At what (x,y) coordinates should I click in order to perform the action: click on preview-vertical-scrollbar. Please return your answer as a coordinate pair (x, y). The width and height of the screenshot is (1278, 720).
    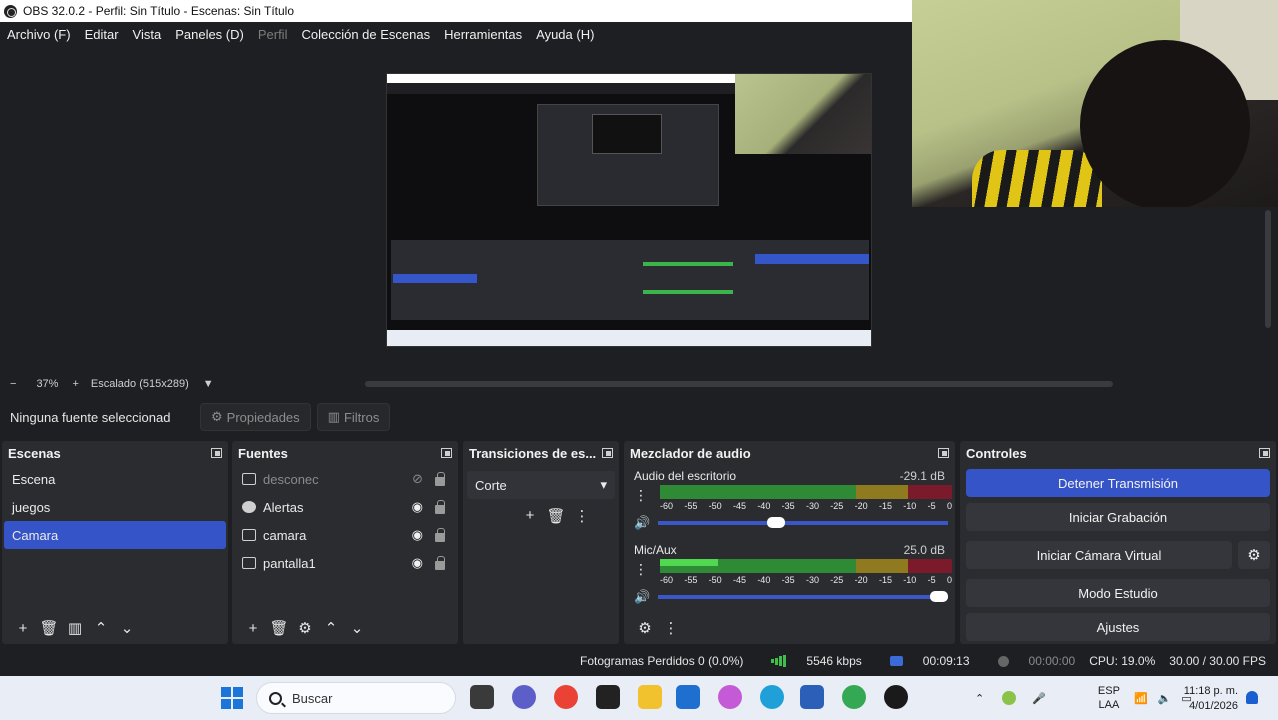
    Looking at the image, I should click on (1268, 269).